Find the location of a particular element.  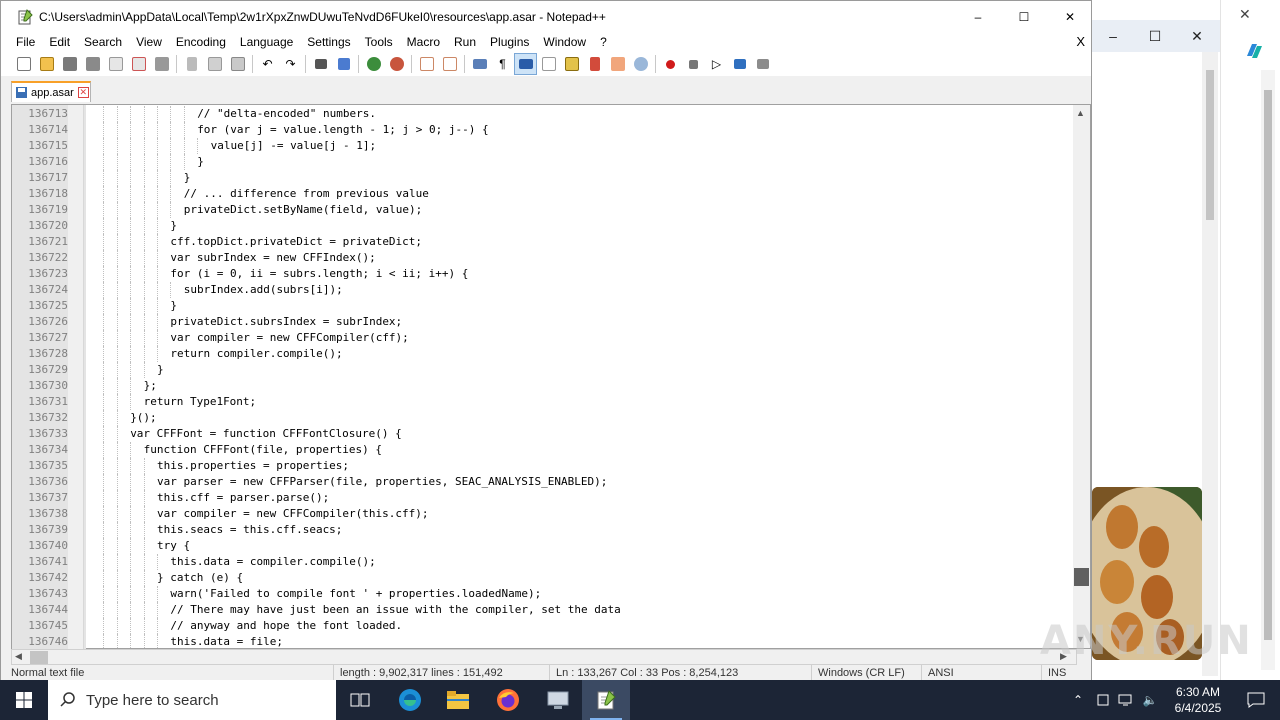

menu-settings: Settings is located at coordinates (328, 42).